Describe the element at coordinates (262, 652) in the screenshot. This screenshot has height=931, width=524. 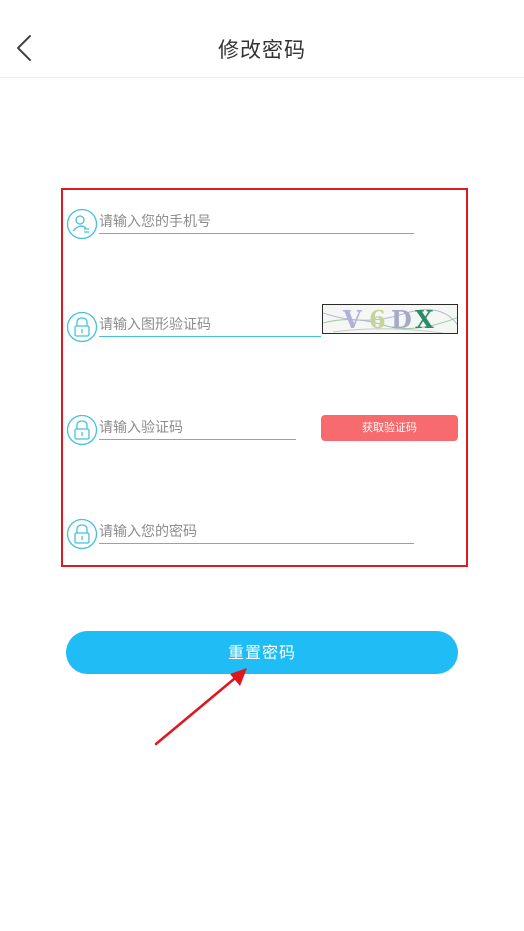
I see `reset-password-button: 重置密码` at that location.